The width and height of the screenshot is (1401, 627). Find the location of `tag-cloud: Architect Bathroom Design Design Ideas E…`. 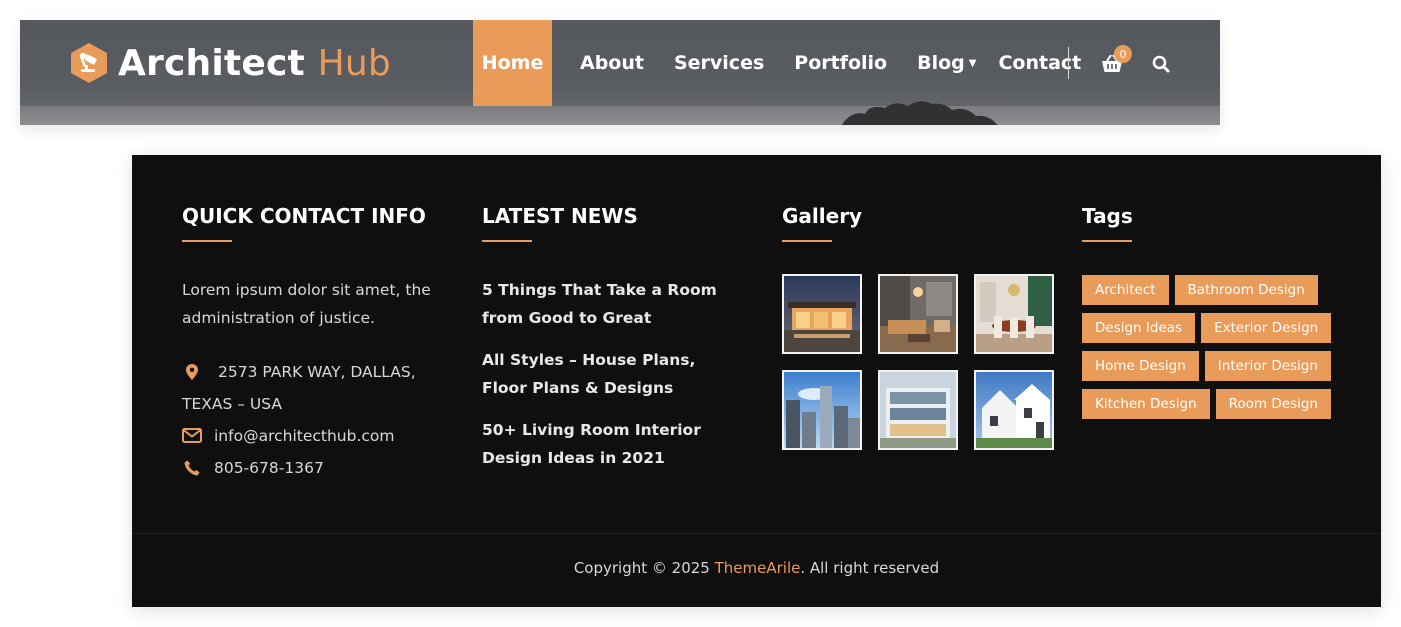

tag-cloud: Architect Bathroom Design Design Ideas E… is located at coordinates (1212, 347).